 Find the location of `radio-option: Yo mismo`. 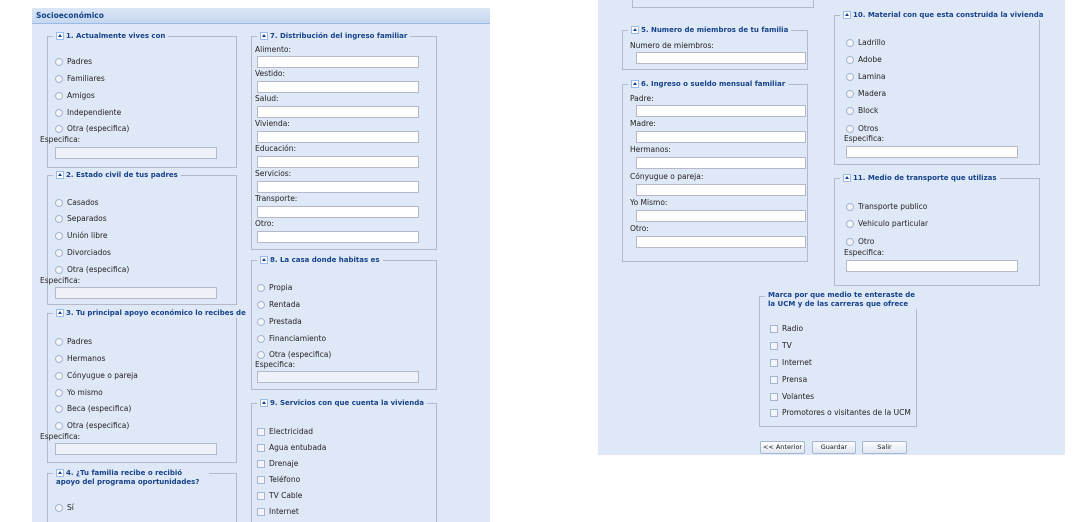

radio-option: Yo mismo is located at coordinates (79, 393).